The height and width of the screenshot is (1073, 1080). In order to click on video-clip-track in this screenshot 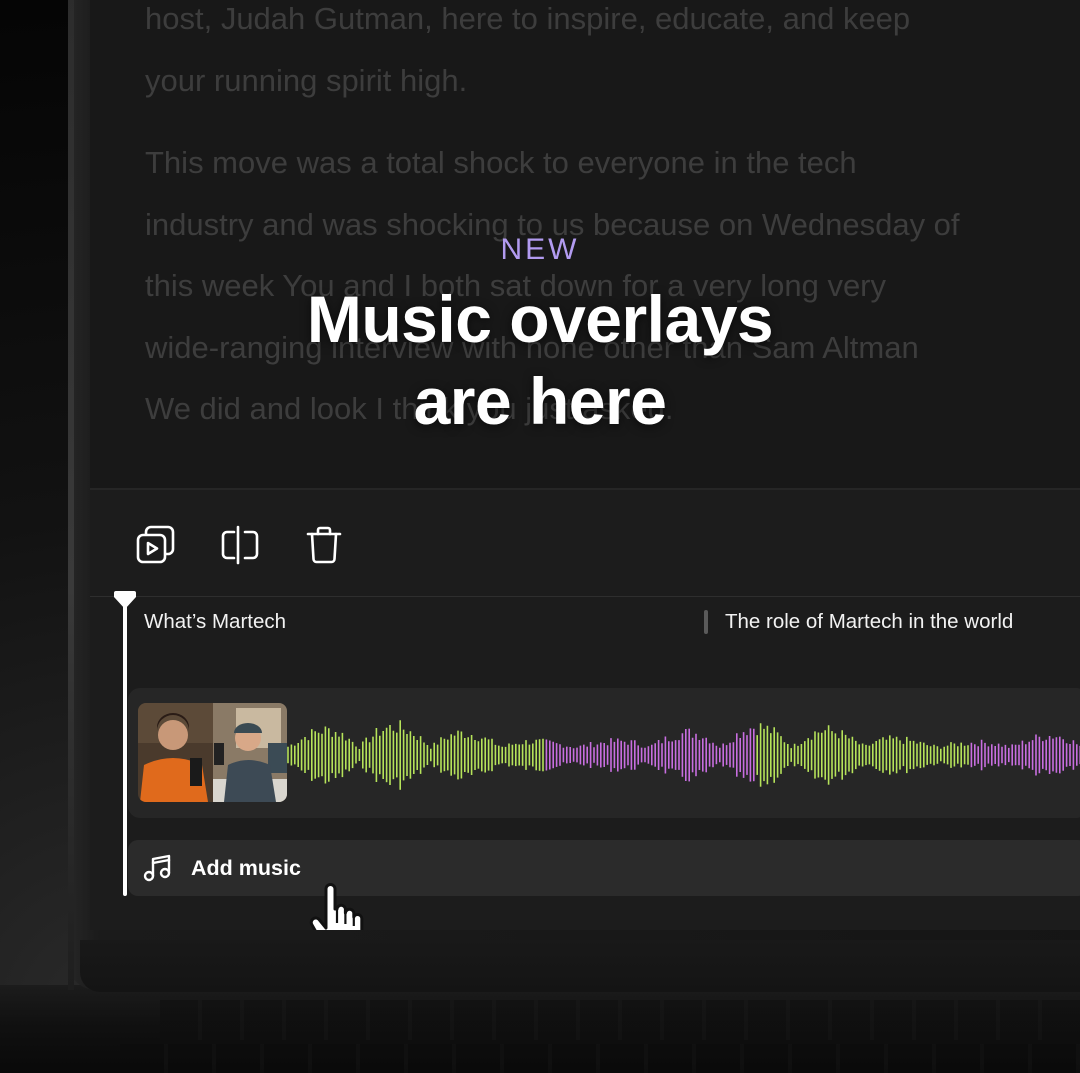, I will do `click(604, 753)`.